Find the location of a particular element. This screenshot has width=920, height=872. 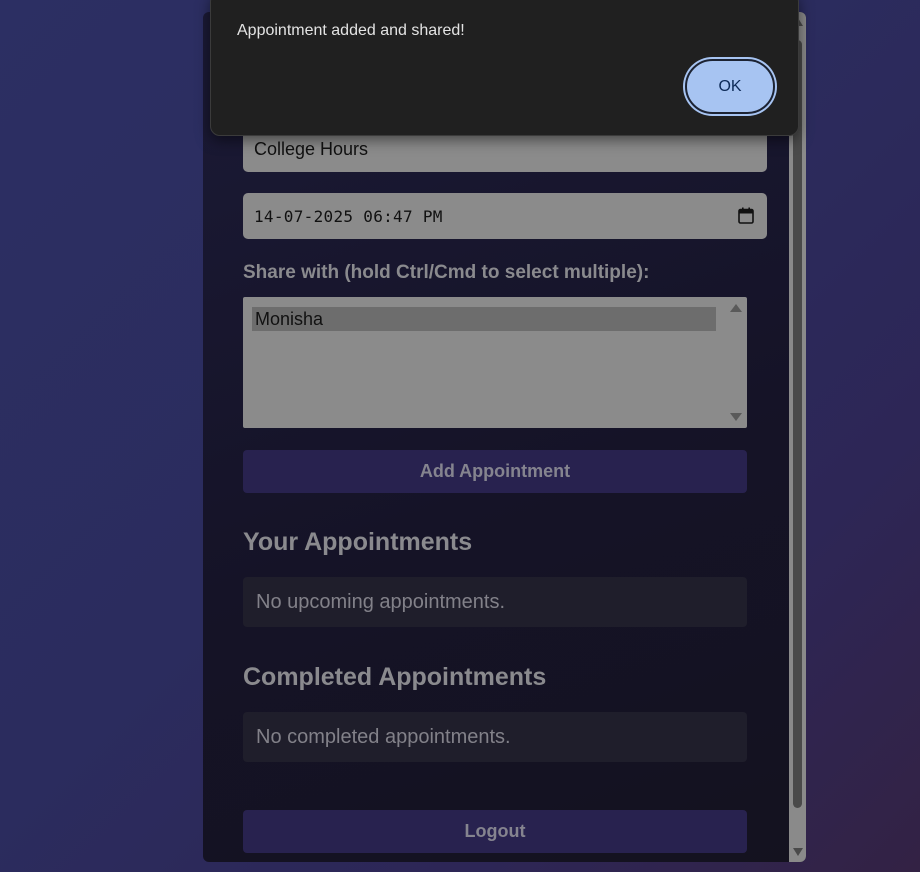

your-appointments-heading: Your Appointments is located at coordinates (358, 542).